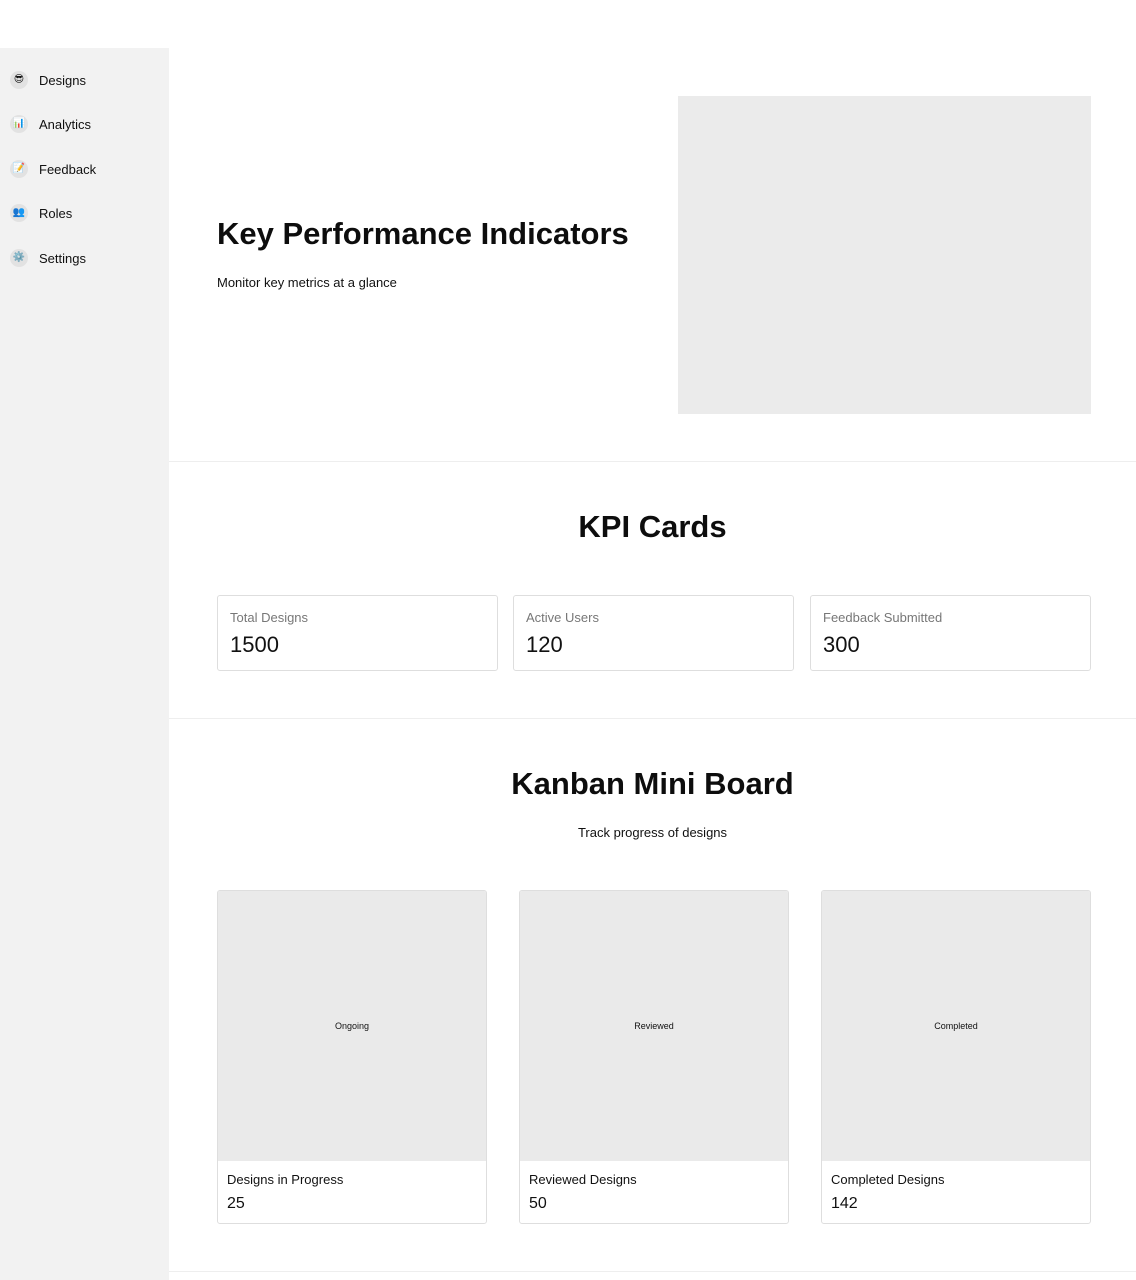 Image resolution: width=1136 pixels, height=1280 pixels. What do you see at coordinates (19, 124) in the screenshot?
I see `bar-chart-icon: 📊` at bounding box center [19, 124].